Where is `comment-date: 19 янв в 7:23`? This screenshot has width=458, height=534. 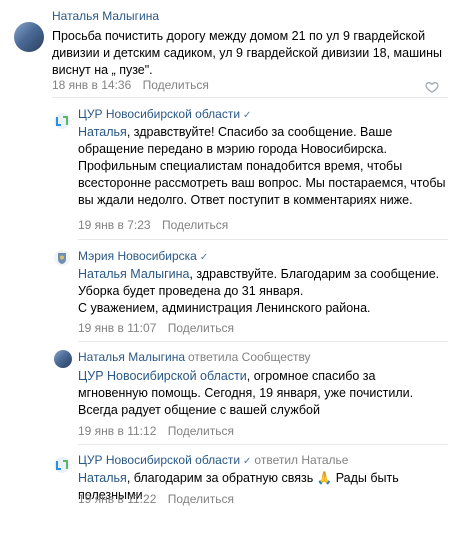
comment-date: 19 янв в 7:23 is located at coordinates (114, 225).